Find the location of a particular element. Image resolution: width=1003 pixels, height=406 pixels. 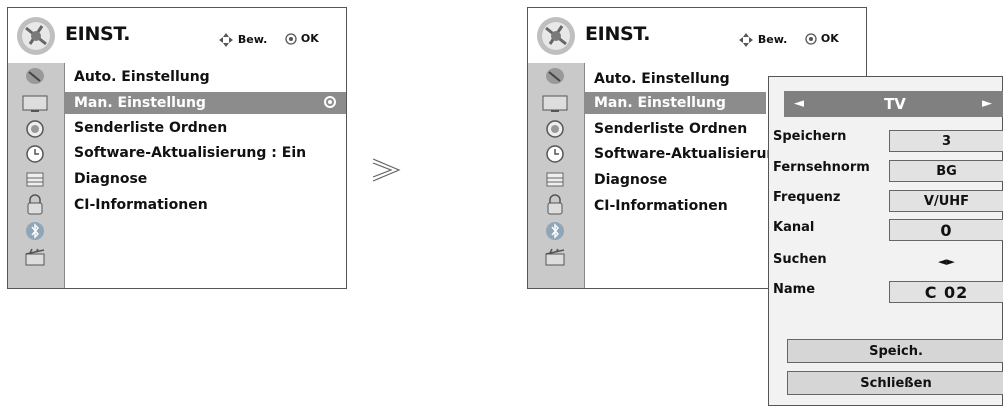

kanal-value: 0 is located at coordinates (946, 230).